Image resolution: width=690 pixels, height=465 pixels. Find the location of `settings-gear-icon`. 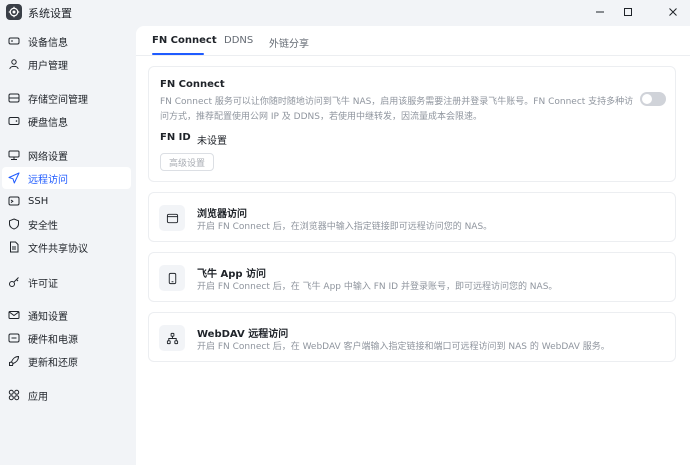

settings-gear-icon is located at coordinates (14, 12).